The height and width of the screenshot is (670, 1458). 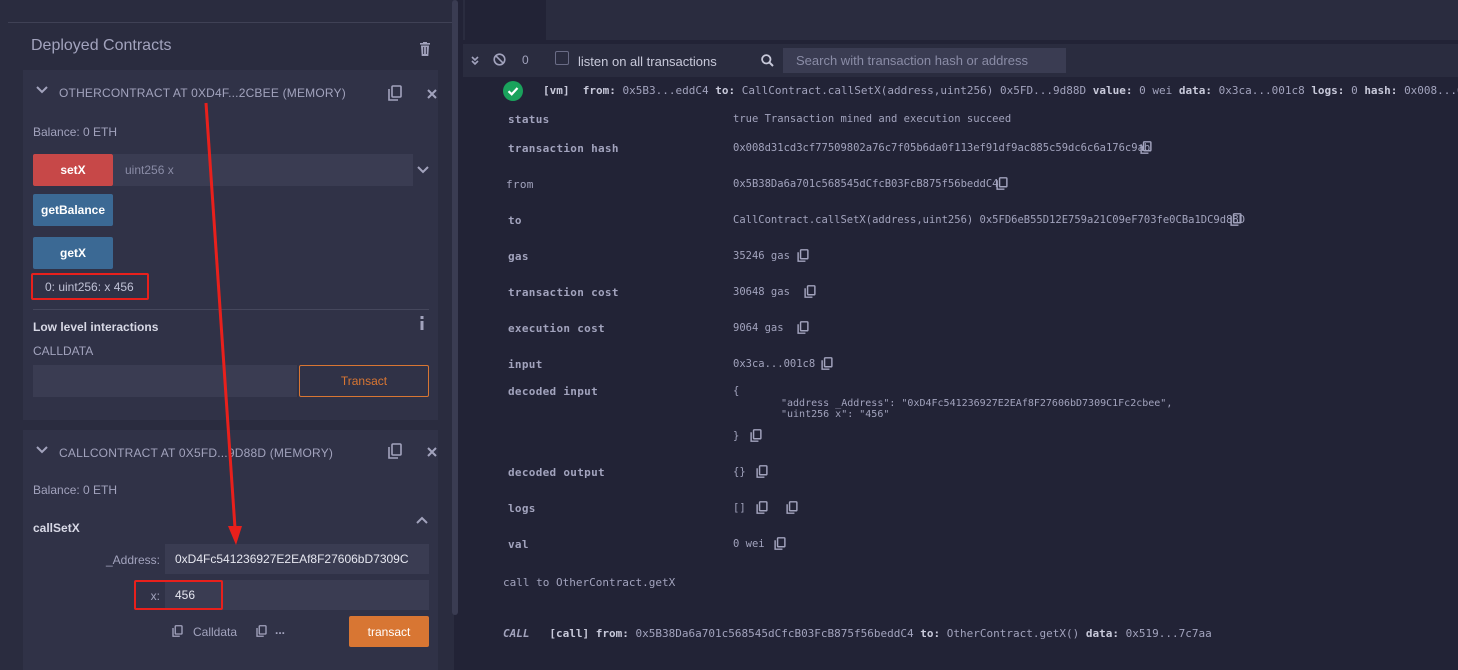 I want to click on listen-label: listen on all transactions, so click(x=647, y=61).